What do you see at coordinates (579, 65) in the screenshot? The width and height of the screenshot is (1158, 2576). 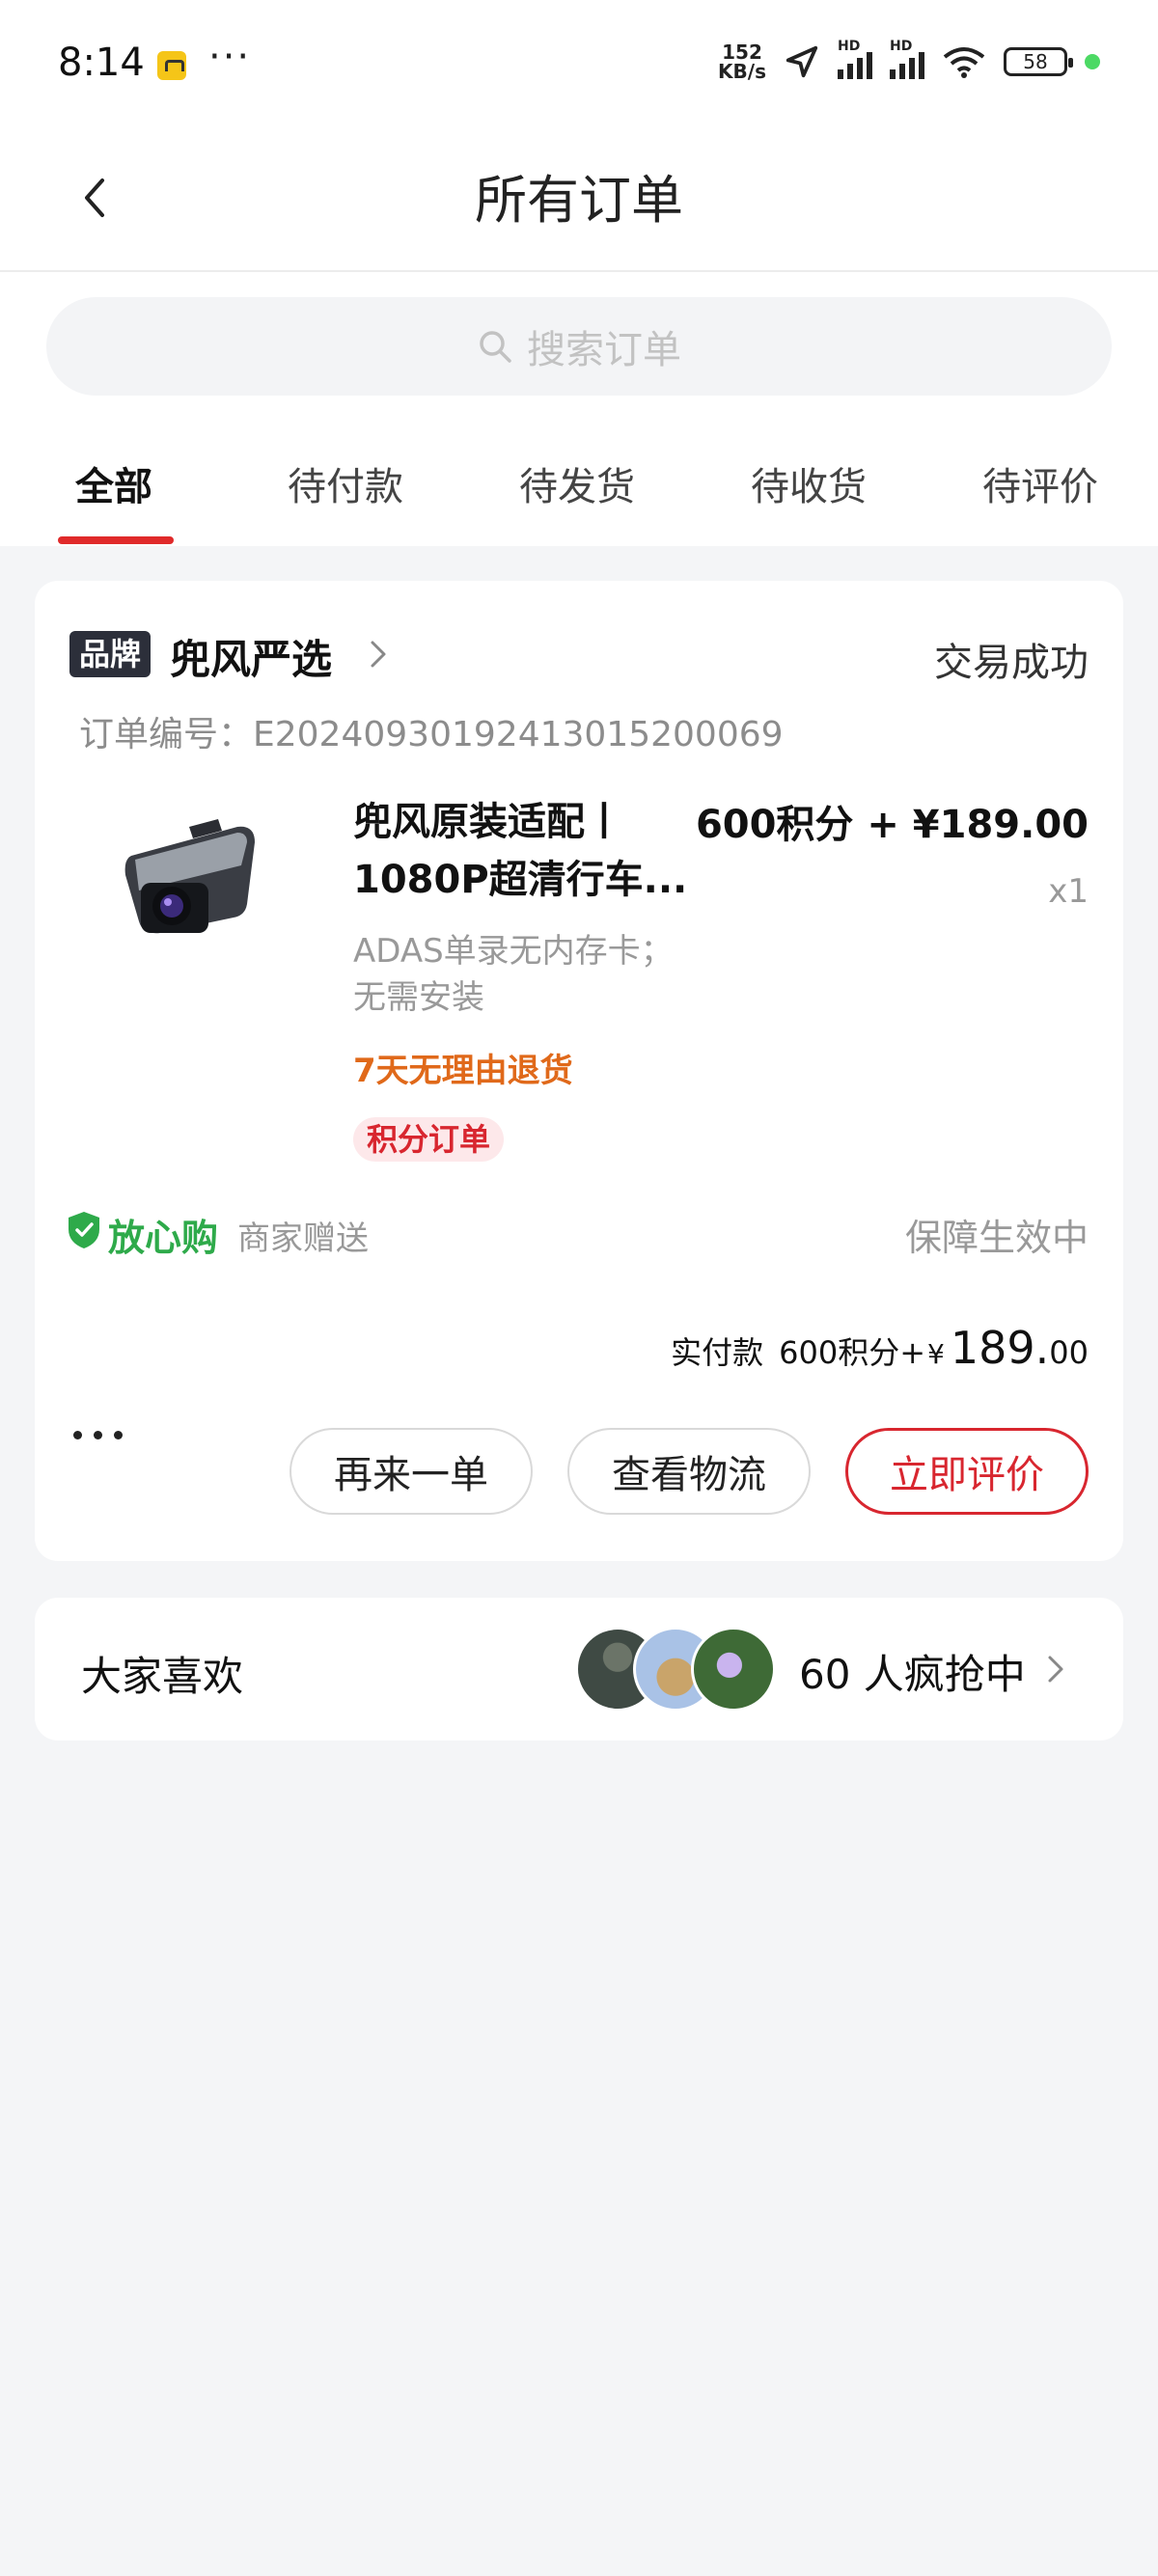 I see `status-bar: 8:14 ··· 152 KB/s HD HD 58` at bounding box center [579, 65].